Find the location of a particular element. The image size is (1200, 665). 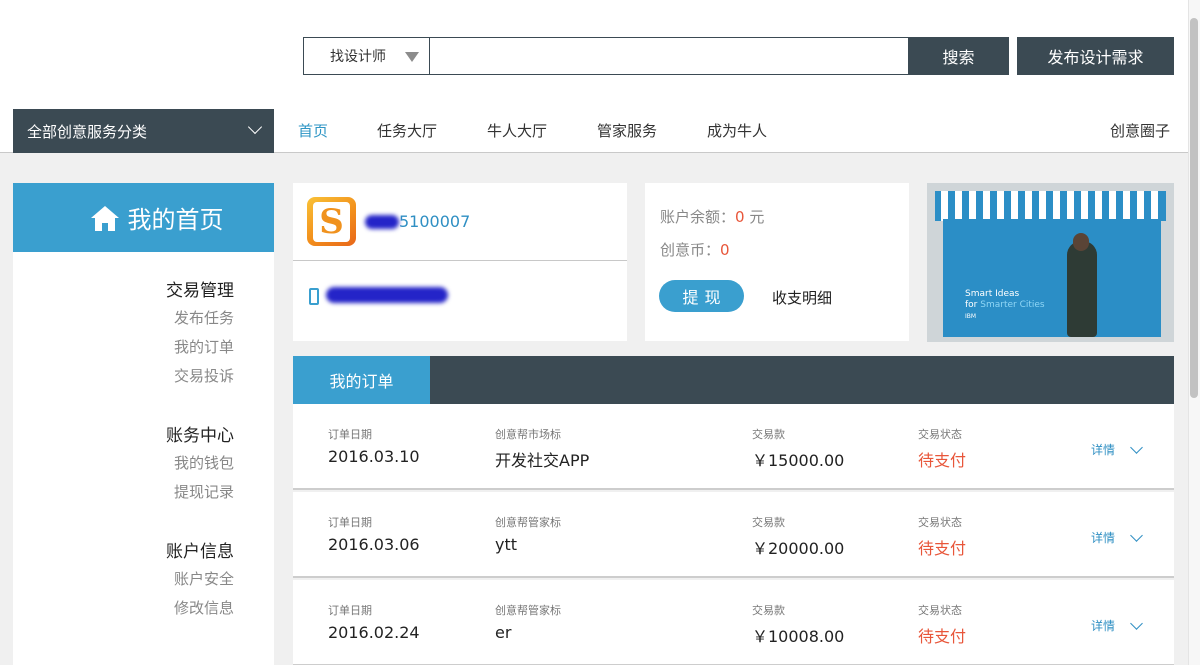

order-title: ytt is located at coordinates (506, 544).